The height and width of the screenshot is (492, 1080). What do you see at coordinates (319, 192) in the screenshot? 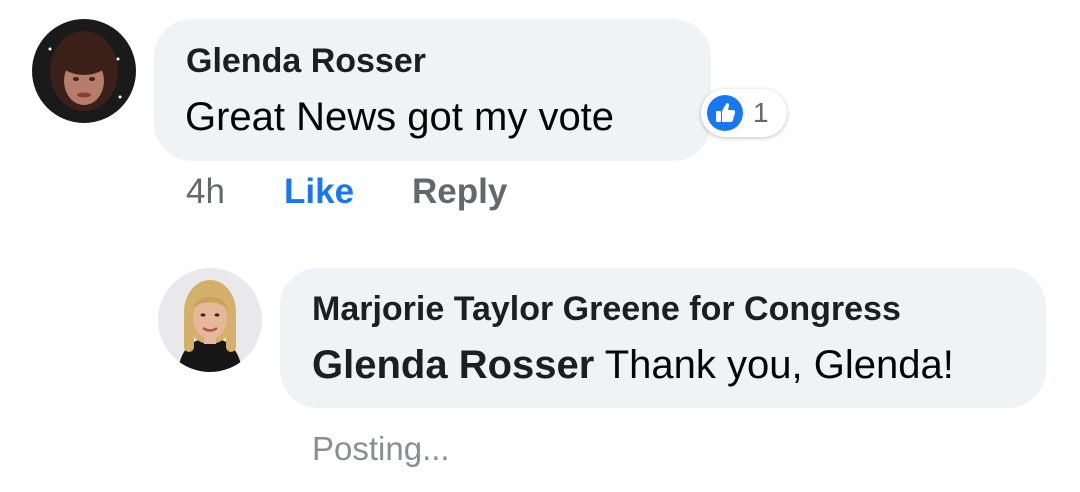
I see `like-button: Like` at bounding box center [319, 192].